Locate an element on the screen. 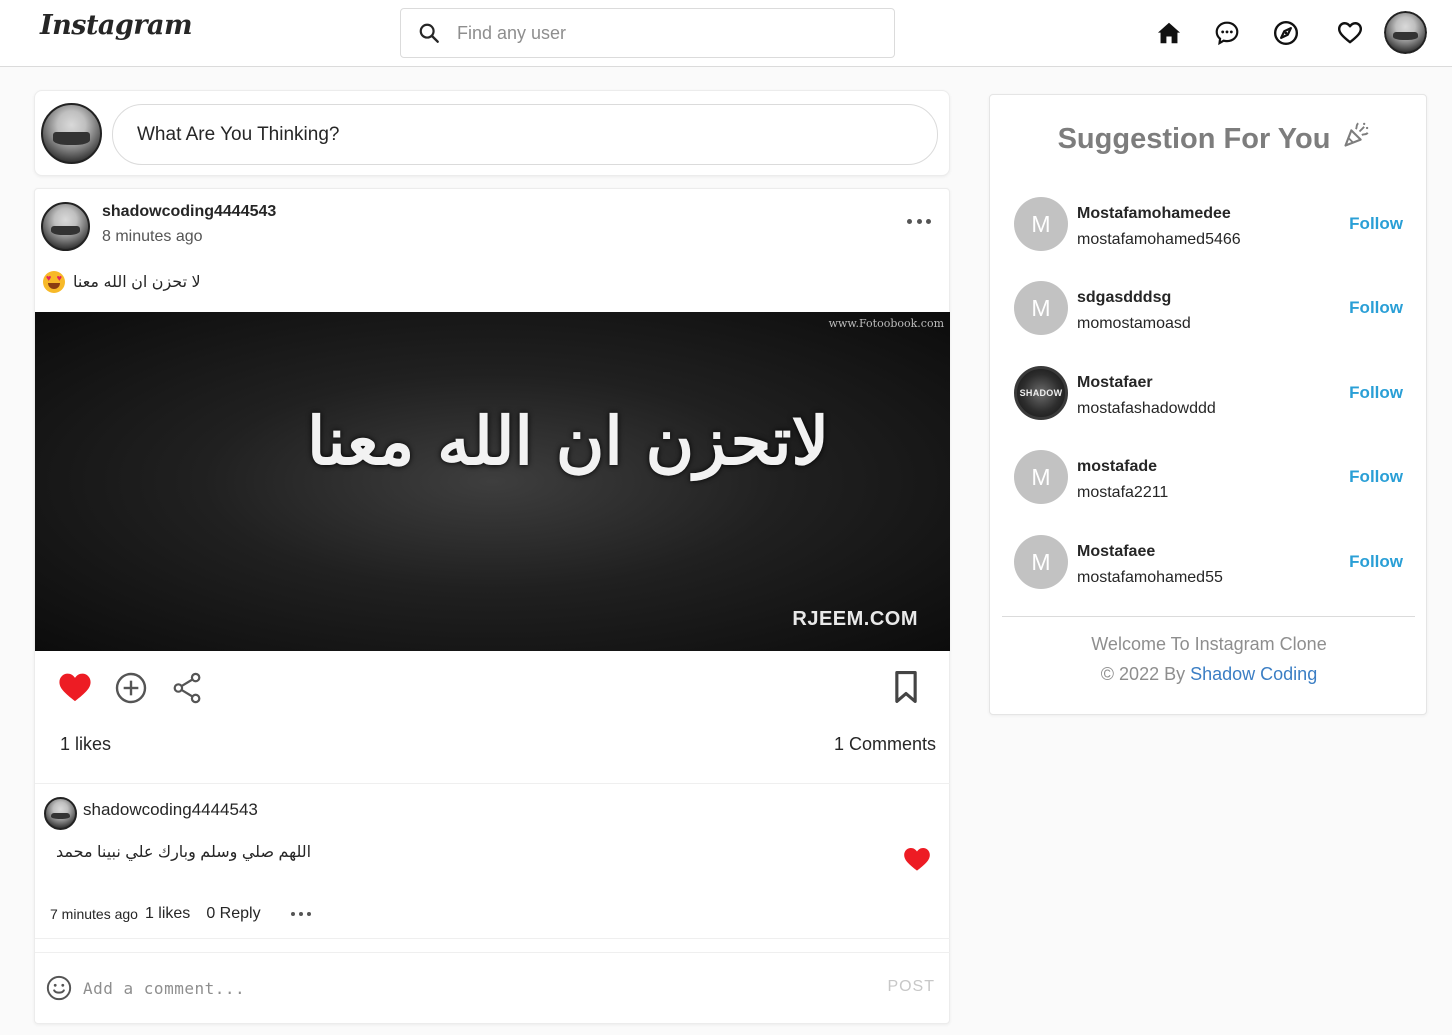  suggestion-item: M mostafade mostafa2211 Follow is located at coordinates (1214, 485).